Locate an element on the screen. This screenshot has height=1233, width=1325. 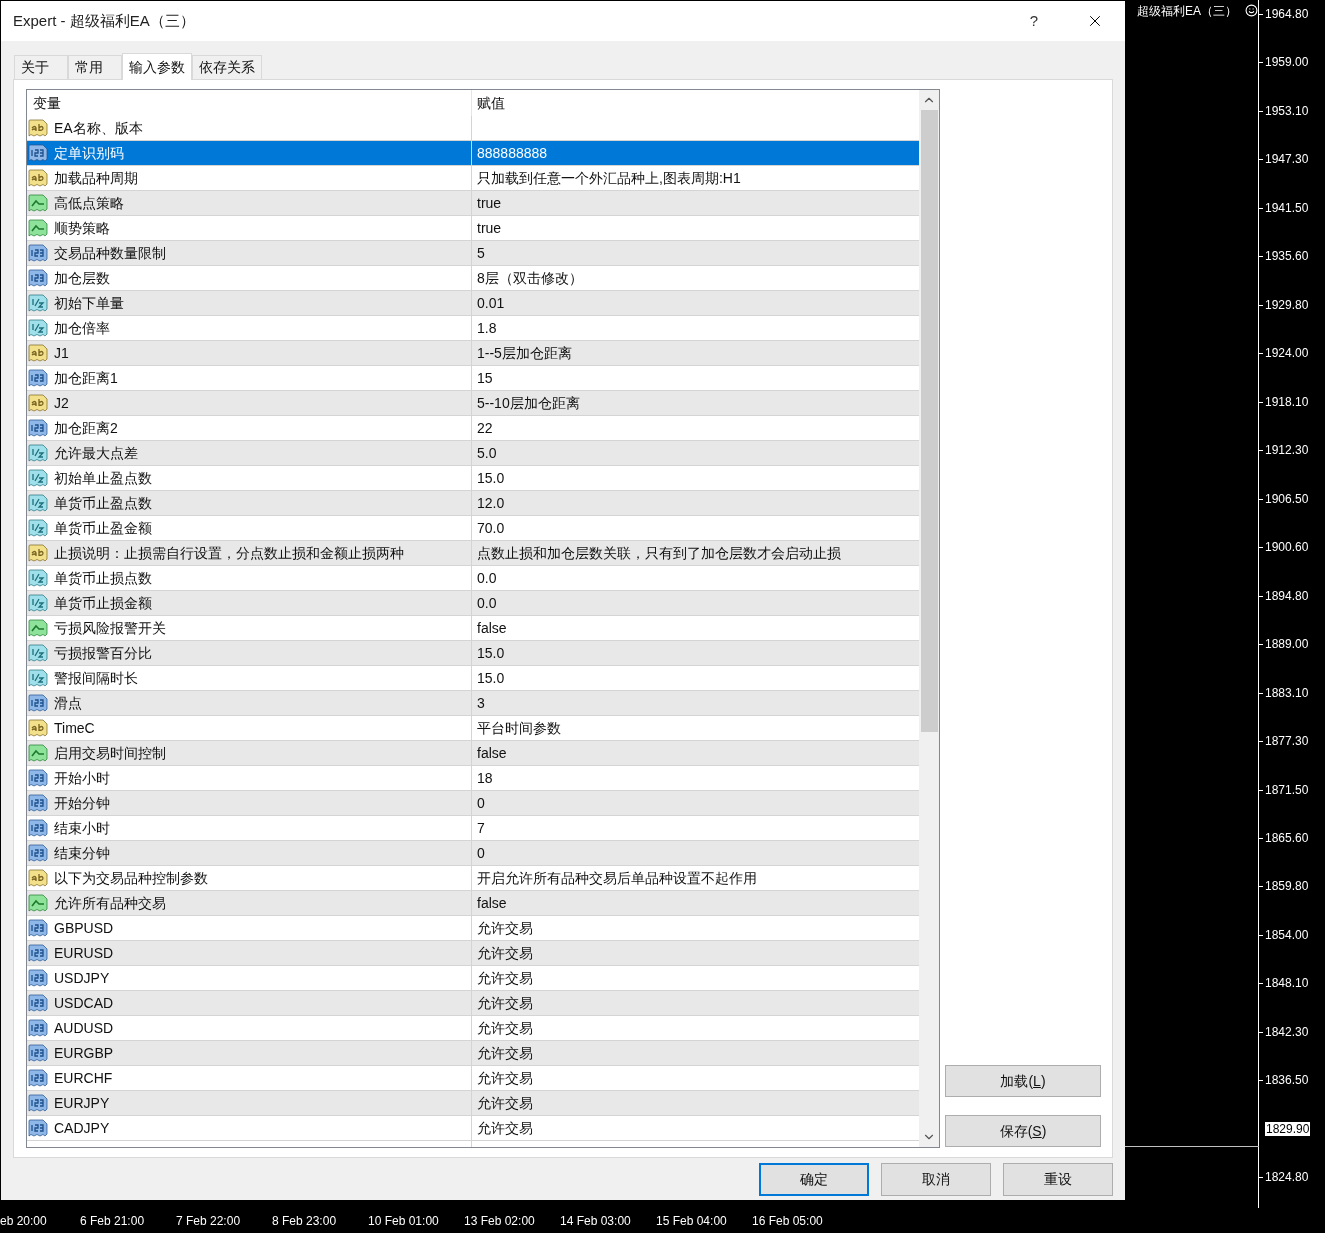
table-row: 加仓距离1 15 is located at coordinates (473, 378).